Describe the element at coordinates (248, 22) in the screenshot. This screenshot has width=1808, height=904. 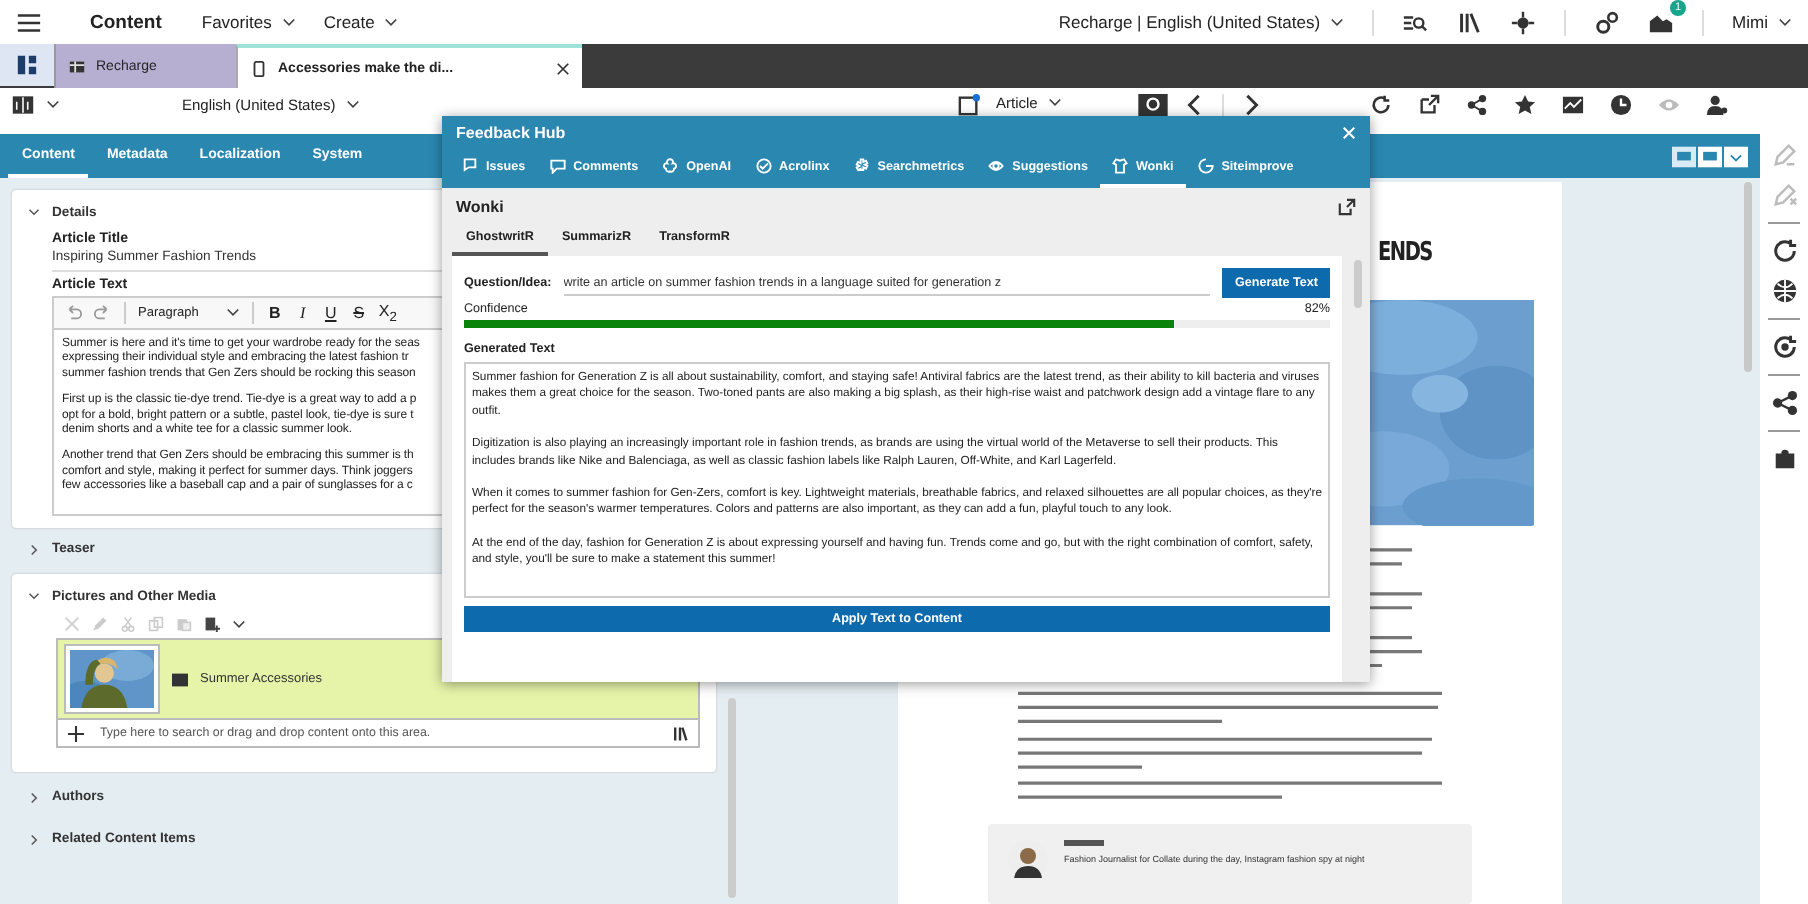
I see `menu-dropdown: Favorites` at that location.